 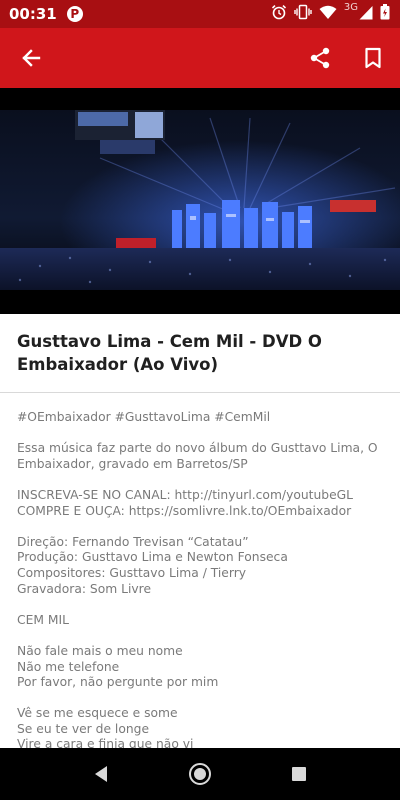 What do you see at coordinates (350, 7) in the screenshot?
I see `network-type: 3G` at bounding box center [350, 7].